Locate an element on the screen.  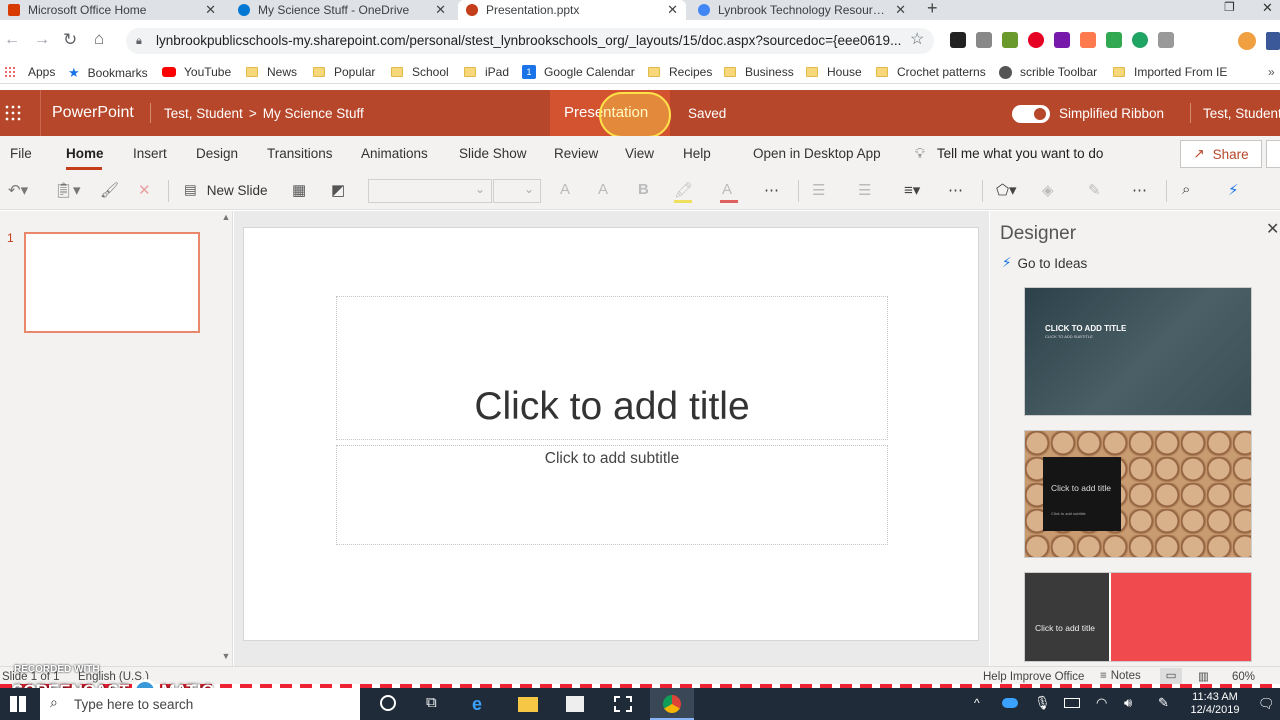
more-drawing-options-icon: ⋯ is located at coordinates (1139, 190).